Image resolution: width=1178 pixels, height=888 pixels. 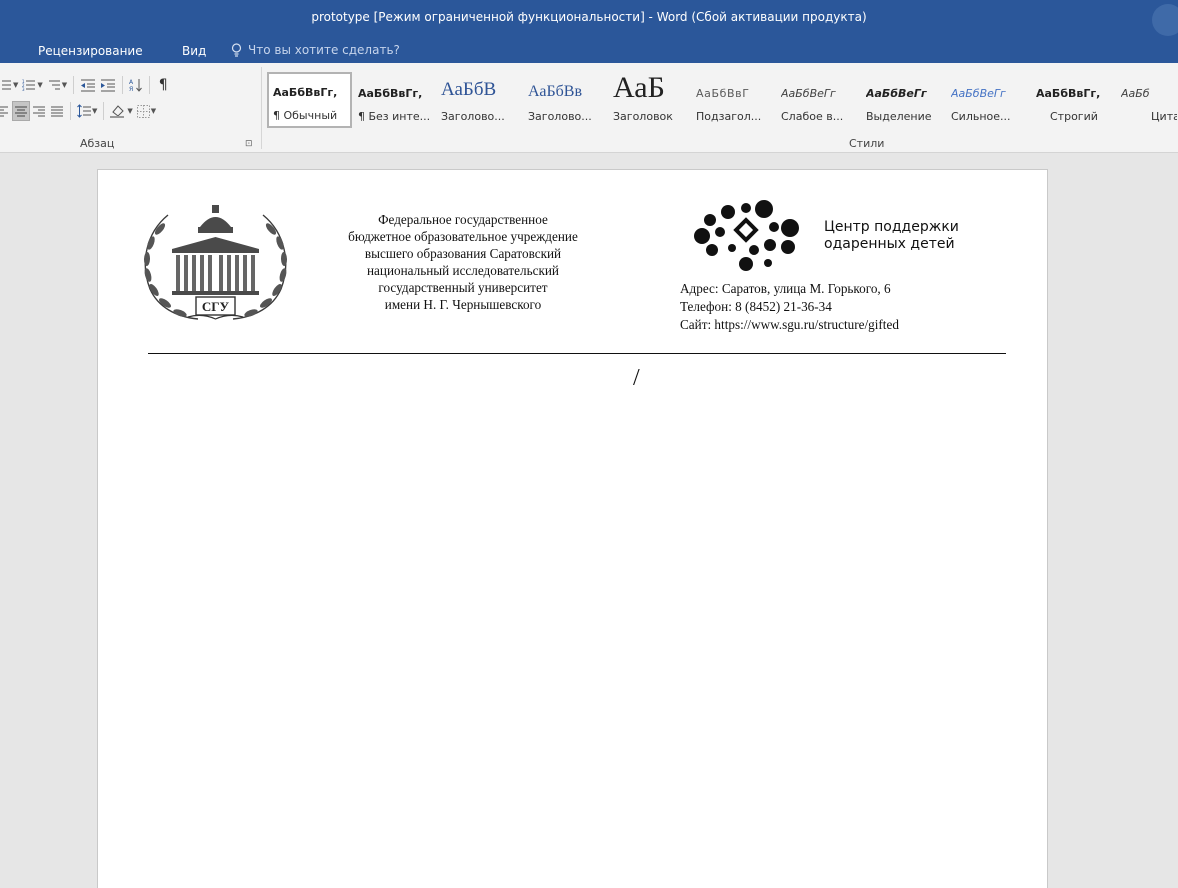 I want to click on line-spacing-icon: ▼, so click(x=87, y=111).